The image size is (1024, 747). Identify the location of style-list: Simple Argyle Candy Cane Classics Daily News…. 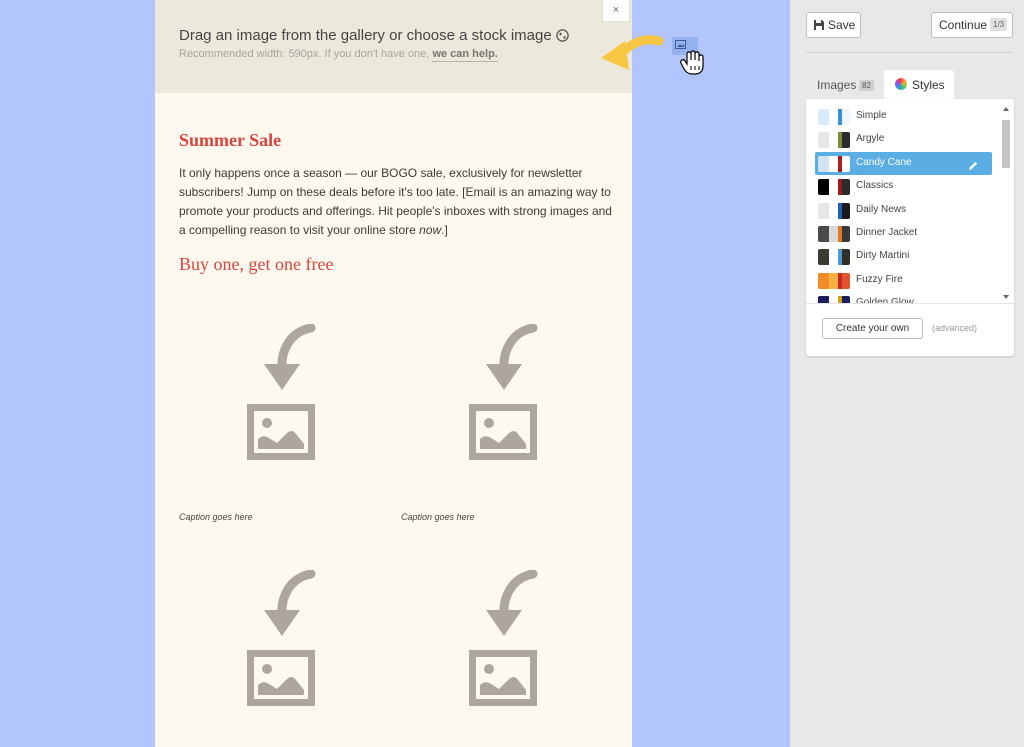
(903, 203).